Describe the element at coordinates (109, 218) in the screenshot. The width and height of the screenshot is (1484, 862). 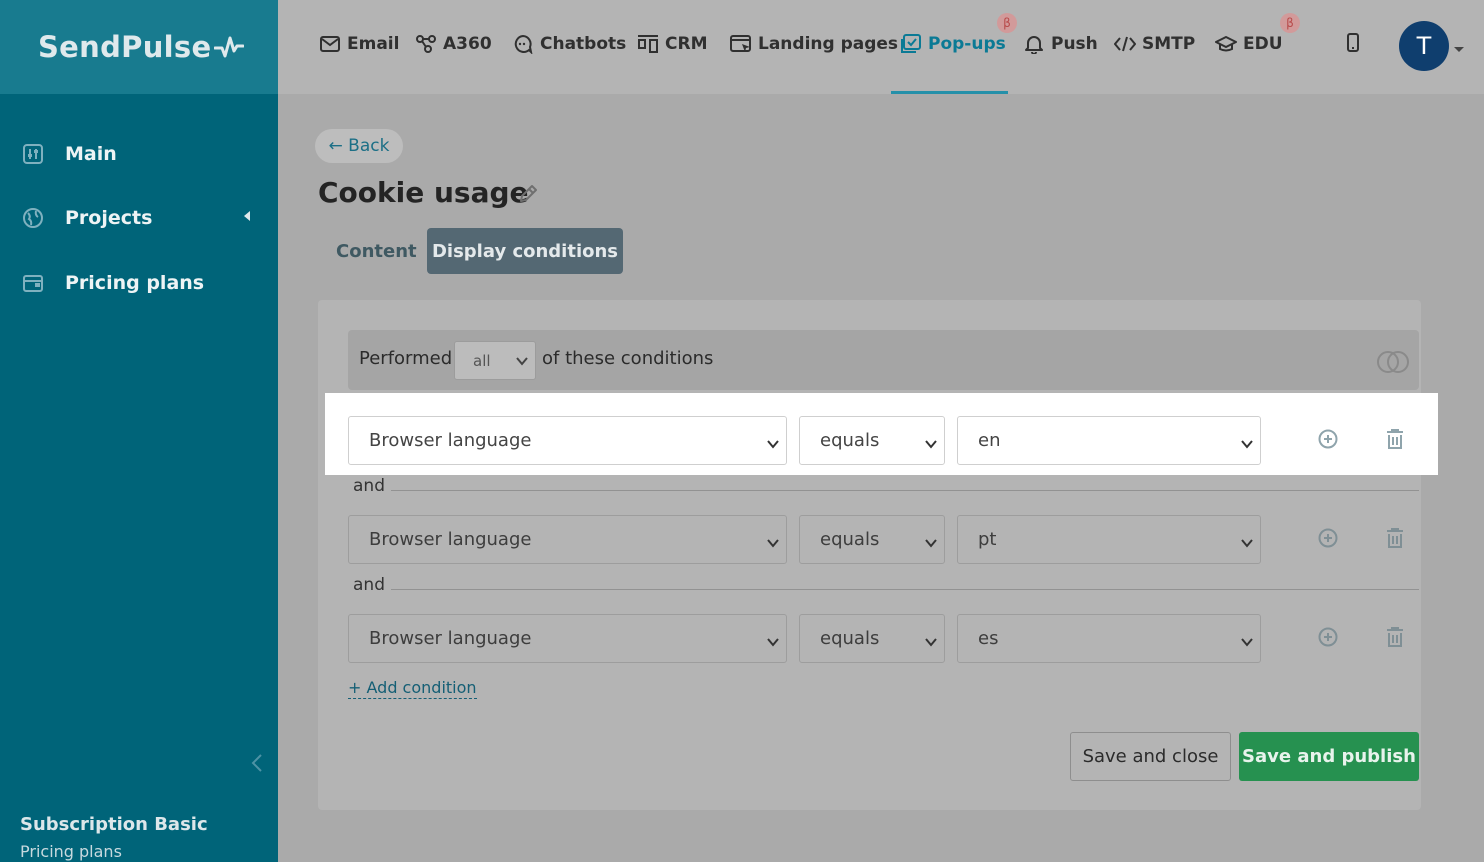
I see `sidebar-item-label: Projects` at that location.